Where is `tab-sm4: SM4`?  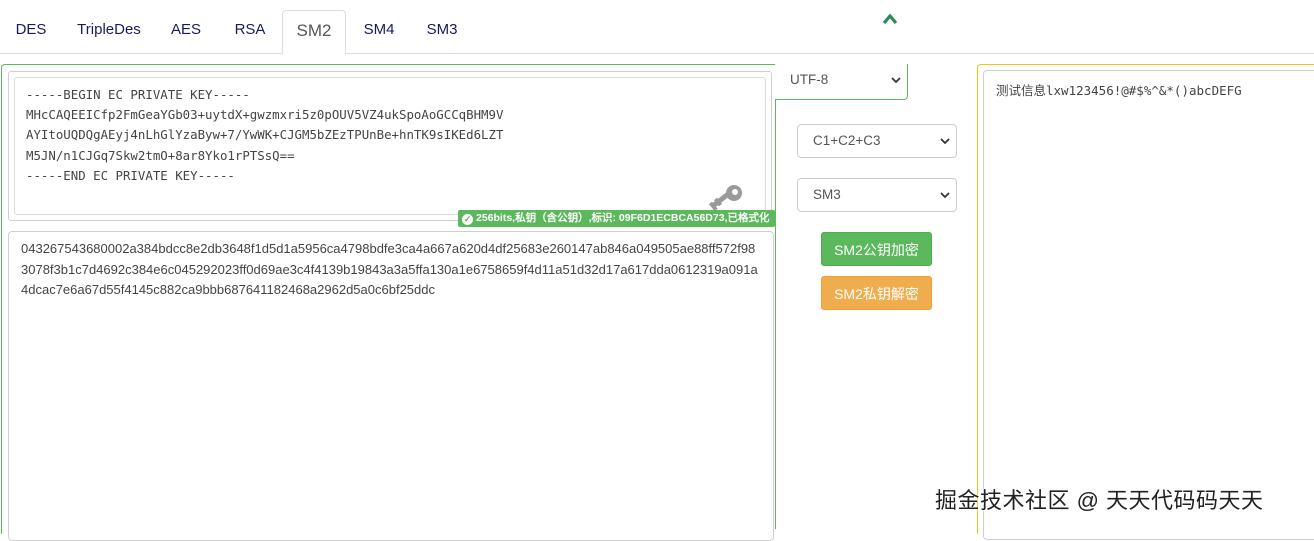 tab-sm4: SM4 is located at coordinates (379, 32).